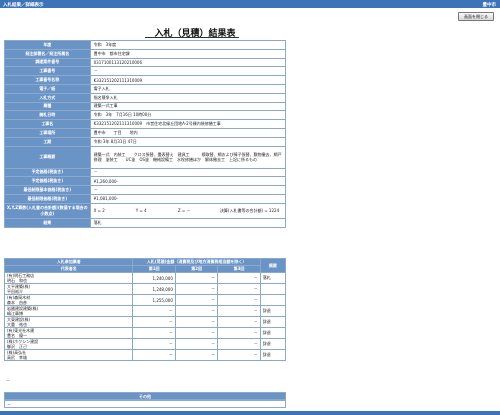 This screenshot has height=415, width=500. I want to click on bid-row: (株)ホクシン建設 御沢 正己－－－辞退, so click(145, 344).